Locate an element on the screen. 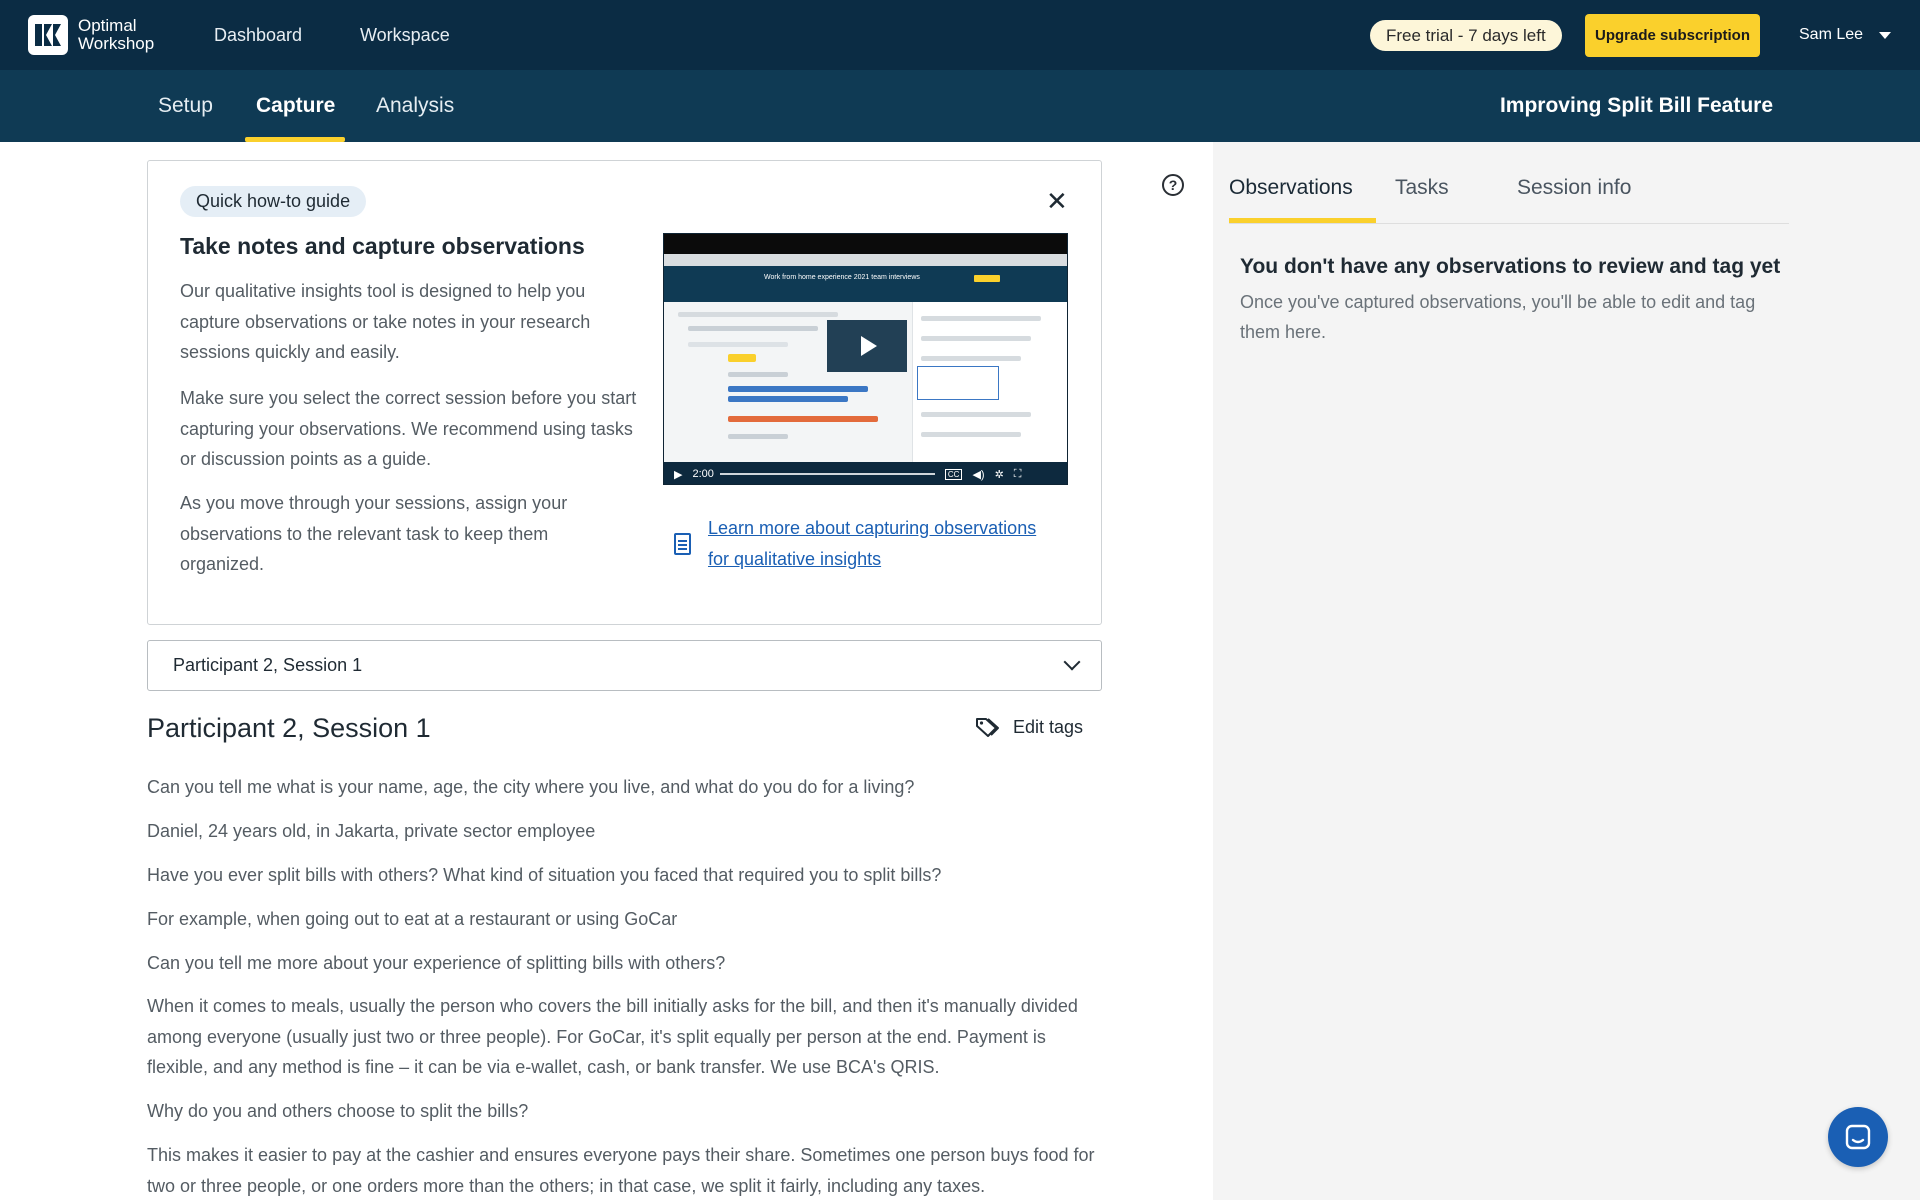  video-selected-card is located at coordinates (958, 383).